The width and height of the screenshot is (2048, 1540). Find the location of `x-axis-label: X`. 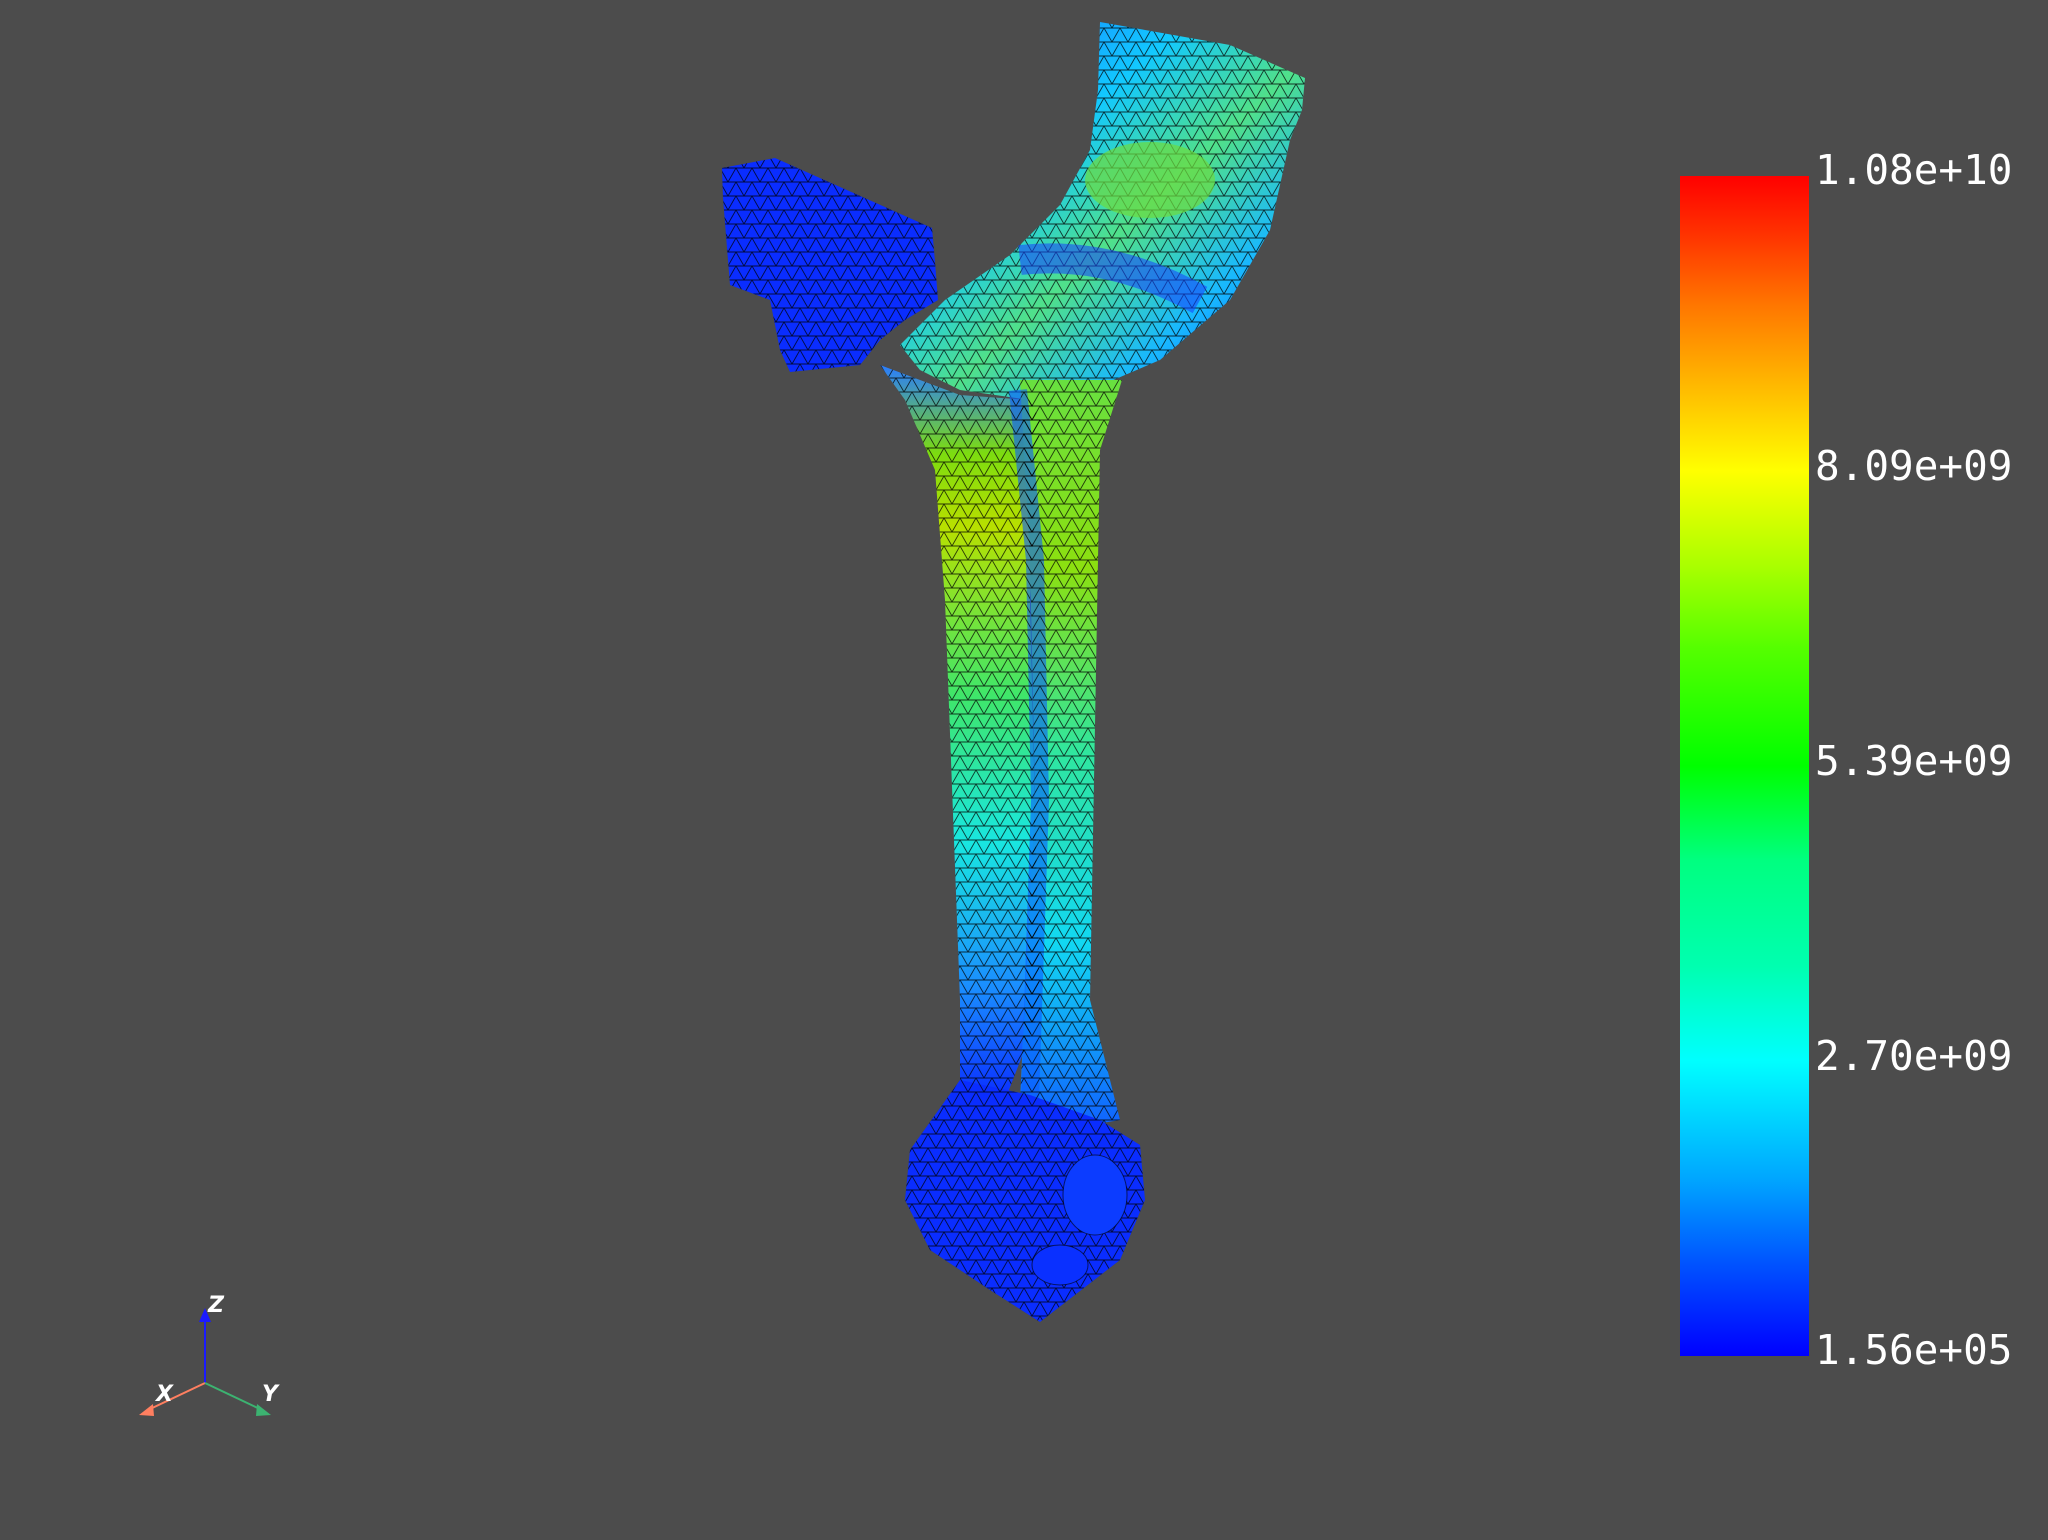

x-axis-label: X is located at coordinates (164, 1394).